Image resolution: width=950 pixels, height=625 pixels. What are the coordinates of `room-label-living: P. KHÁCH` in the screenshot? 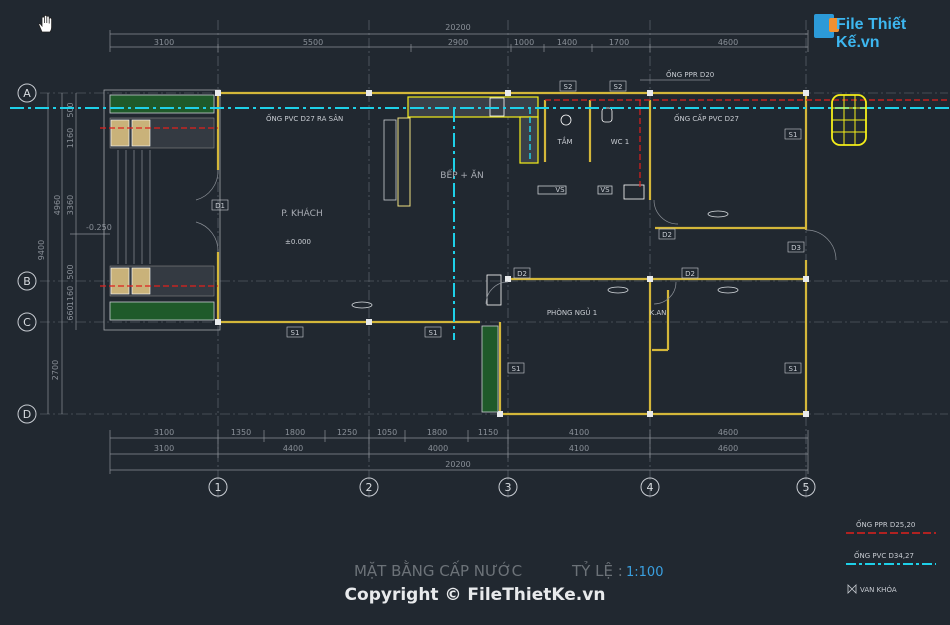 It's located at (301, 213).